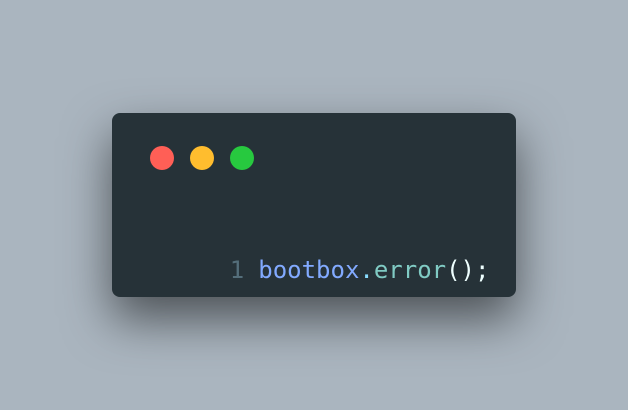  I want to click on zoom-button, so click(242, 158).